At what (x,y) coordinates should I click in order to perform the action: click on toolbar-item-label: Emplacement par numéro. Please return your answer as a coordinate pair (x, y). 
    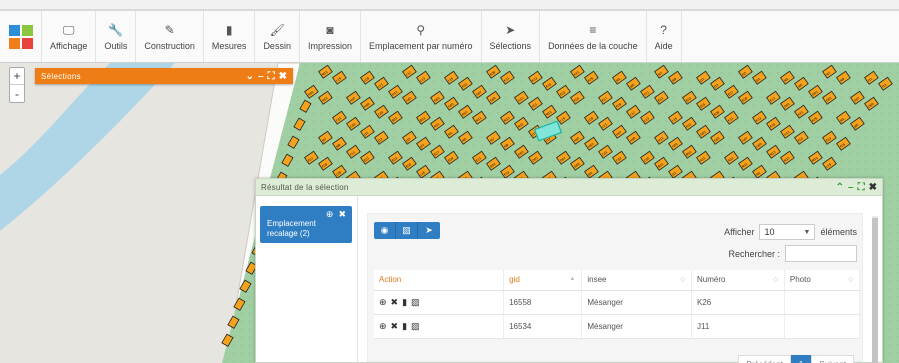
    Looking at the image, I should click on (420, 46).